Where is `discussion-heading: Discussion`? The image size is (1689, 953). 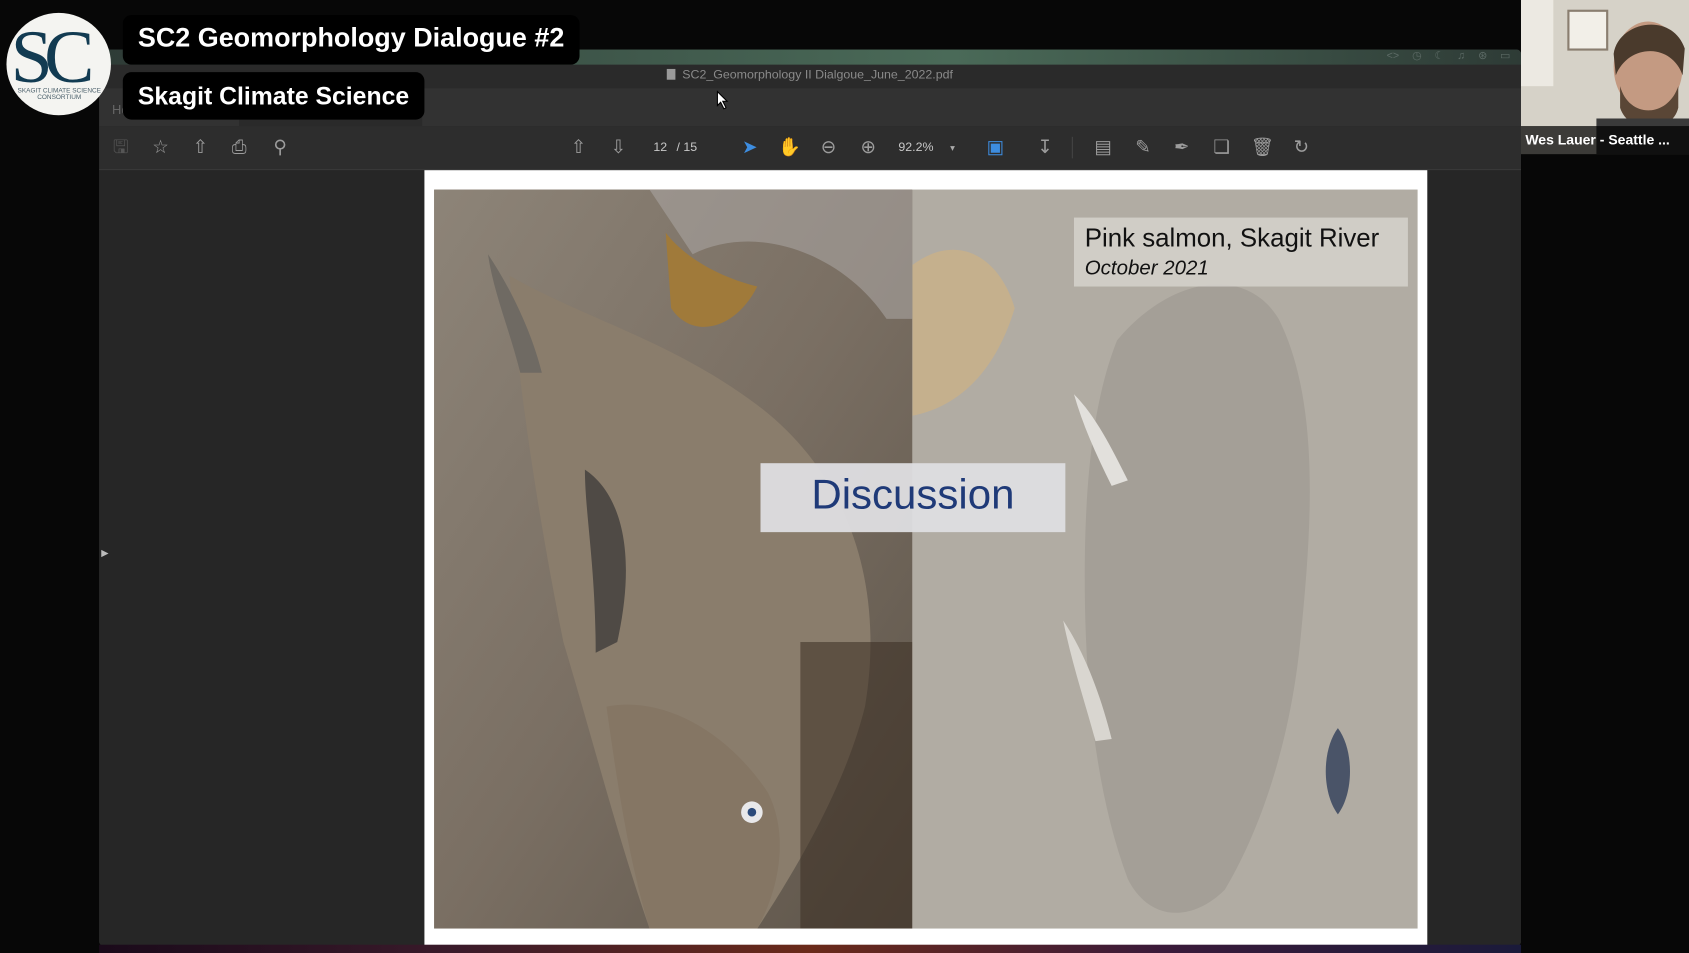
discussion-heading: Discussion is located at coordinates (913, 495).